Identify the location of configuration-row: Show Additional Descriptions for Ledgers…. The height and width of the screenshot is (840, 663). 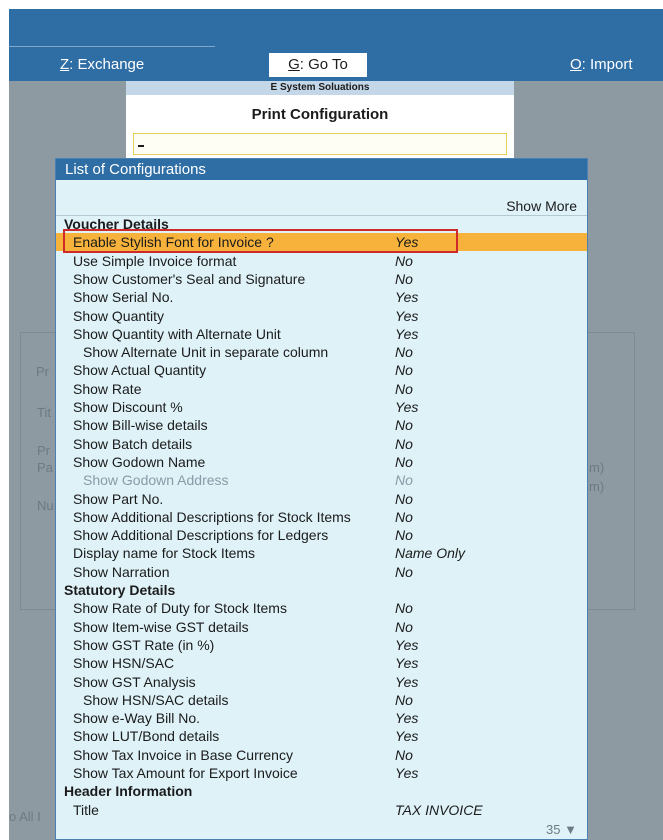
(321, 535).